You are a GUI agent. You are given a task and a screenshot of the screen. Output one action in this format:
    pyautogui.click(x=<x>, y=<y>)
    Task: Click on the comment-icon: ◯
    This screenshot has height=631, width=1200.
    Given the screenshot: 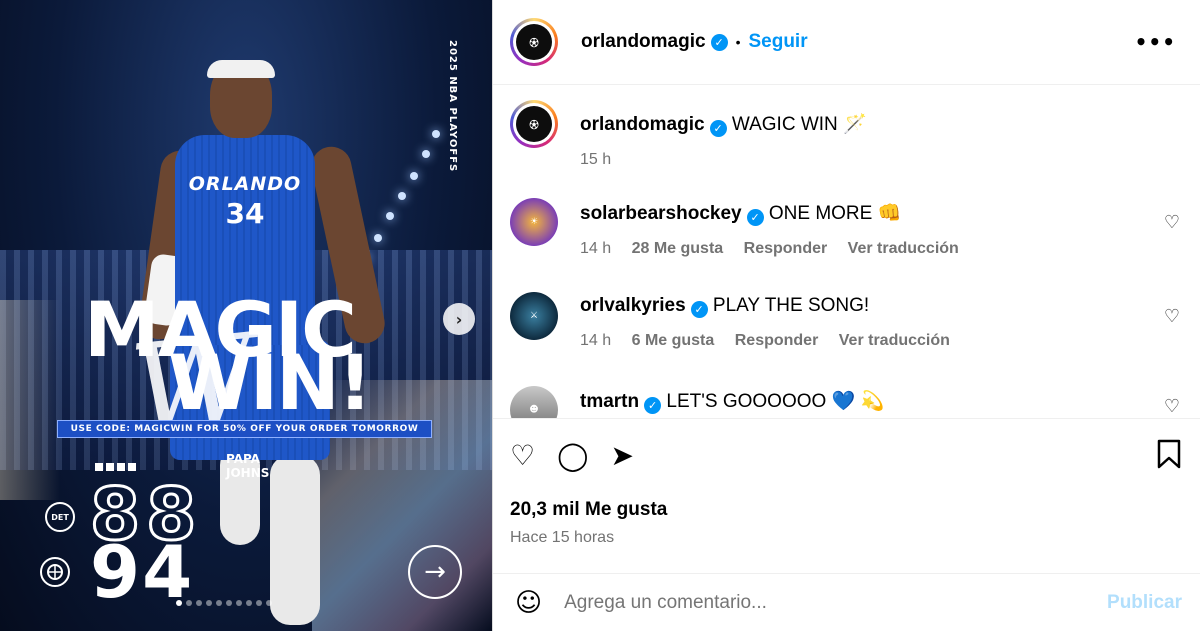 What is the action you would take?
    pyautogui.click(x=572, y=455)
    